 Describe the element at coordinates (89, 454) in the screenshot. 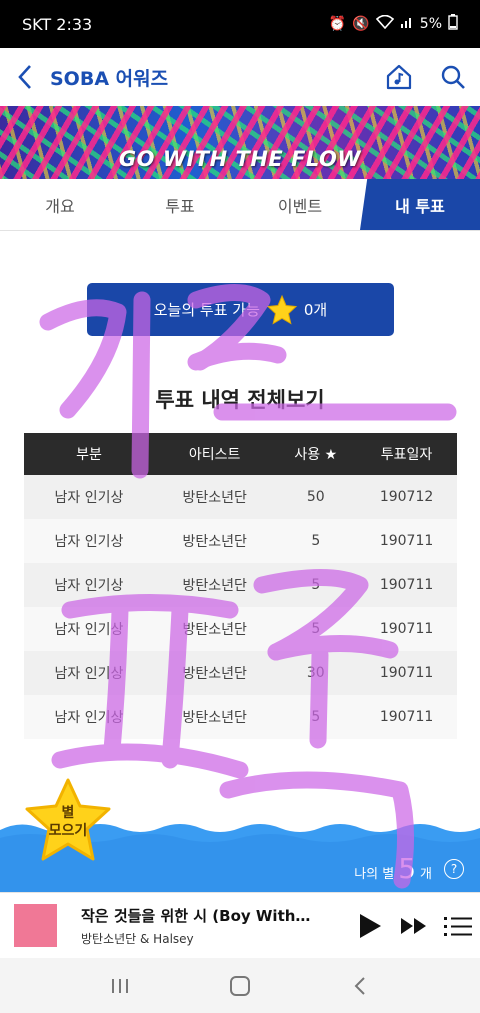

I see `col-category: 부분` at that location.